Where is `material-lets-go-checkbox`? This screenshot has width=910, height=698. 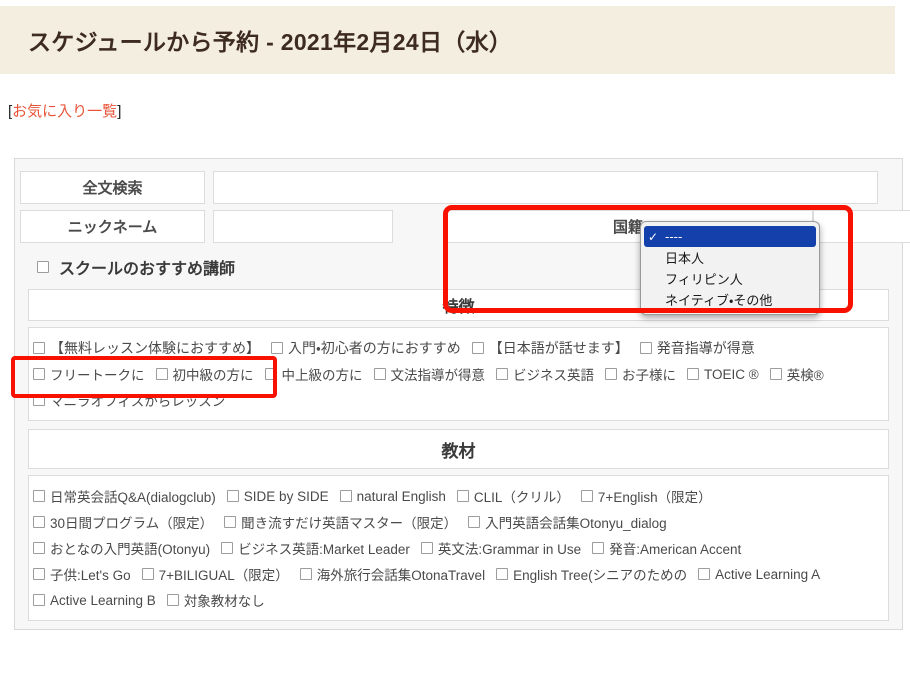 material-lets-go-checkbox is located at coordinates (39, 574).